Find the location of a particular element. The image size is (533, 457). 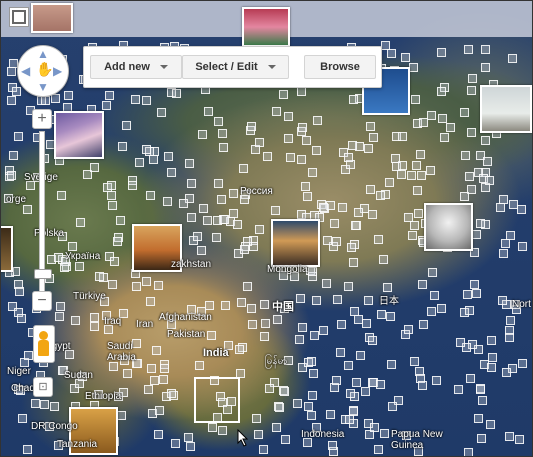

street-view-pegman is located at coordinates (44, 344).